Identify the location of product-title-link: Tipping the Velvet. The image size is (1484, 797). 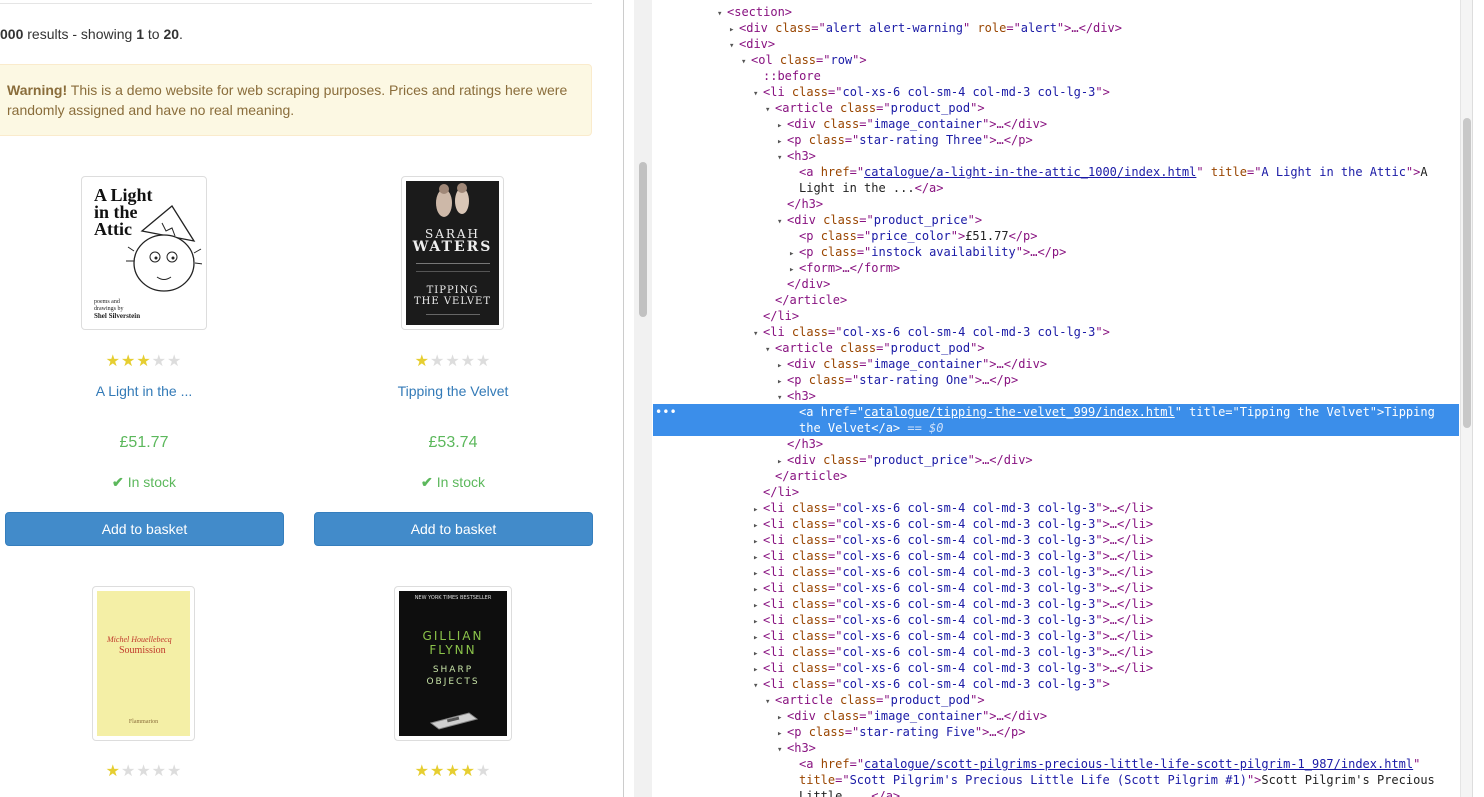
(453, 391).